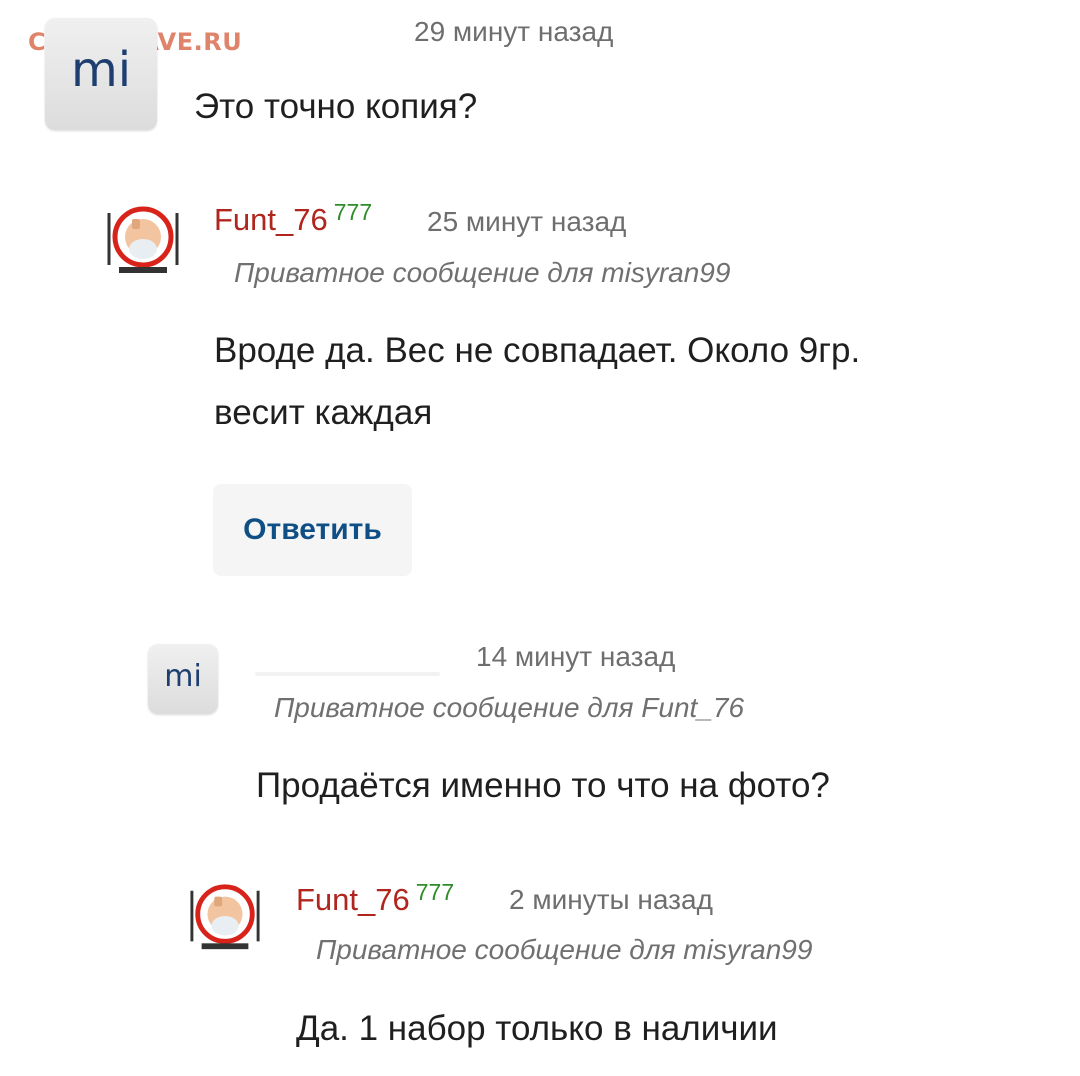  What do you see at coordinates (537, 1028) in the screenshot?
I see `comment-text: Да. 1 набор только в наличии` at bounding box center [537, 1028].